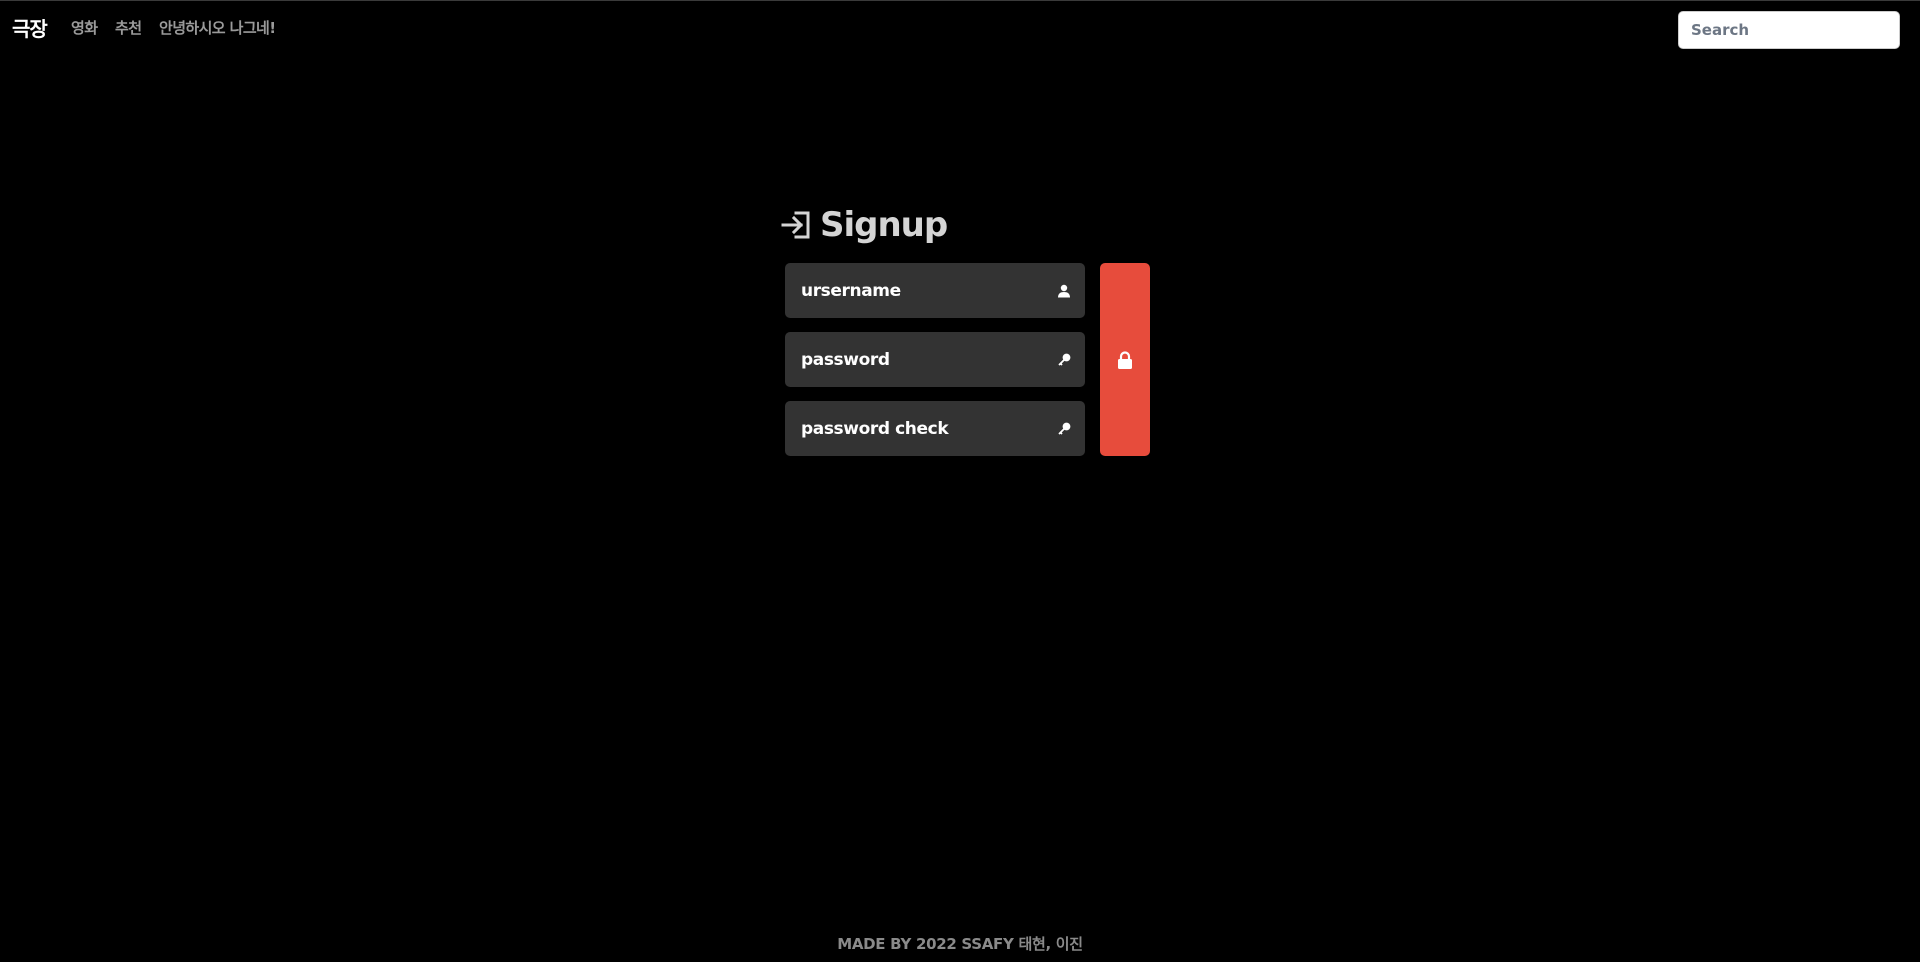  What do you see at coordinates (1789, 30) in the screenshot?
I see `search-input` at bounding box center [1789, 30].